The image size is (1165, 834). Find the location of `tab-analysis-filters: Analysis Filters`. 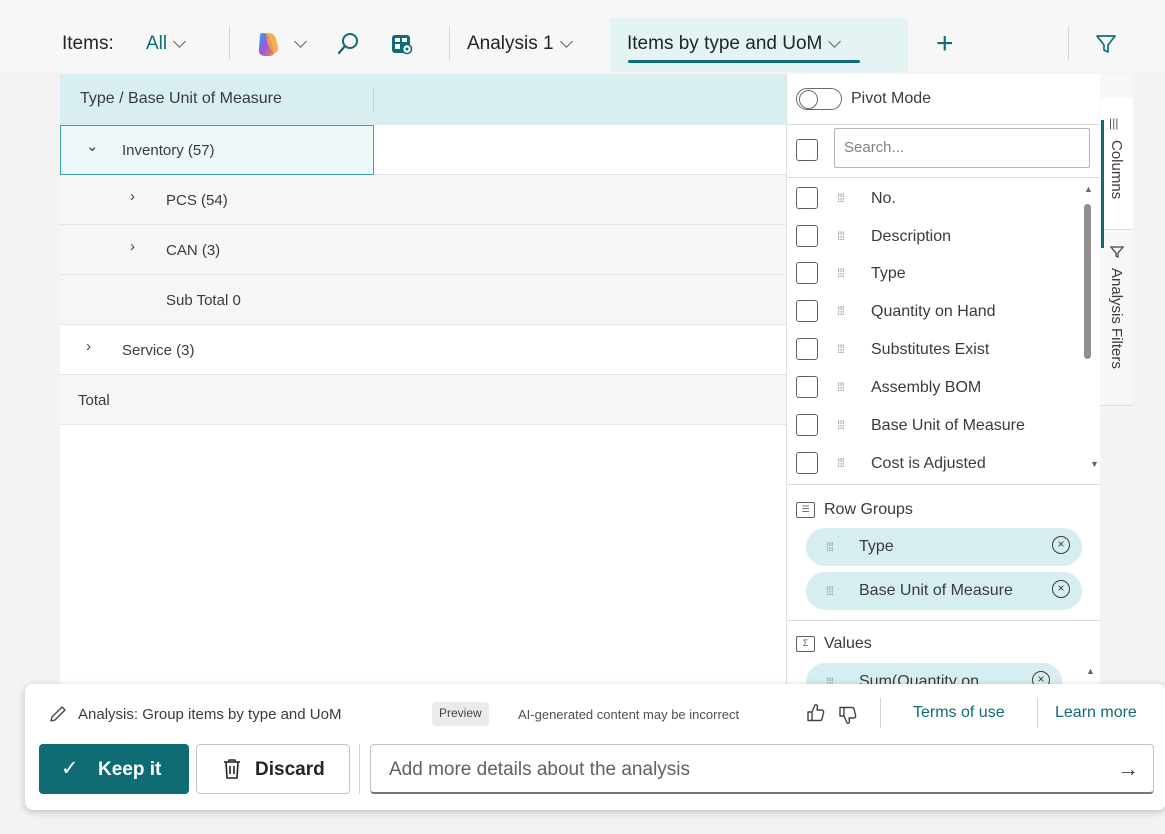

tab-analysis-filters: Analysis Filters is located at coordinates (1117, 320).